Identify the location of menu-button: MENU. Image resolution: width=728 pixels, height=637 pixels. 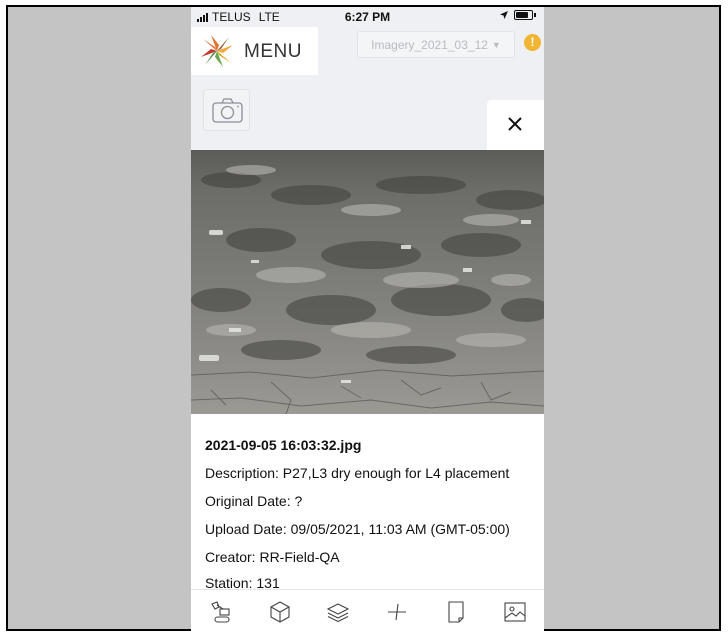
(254, 51).